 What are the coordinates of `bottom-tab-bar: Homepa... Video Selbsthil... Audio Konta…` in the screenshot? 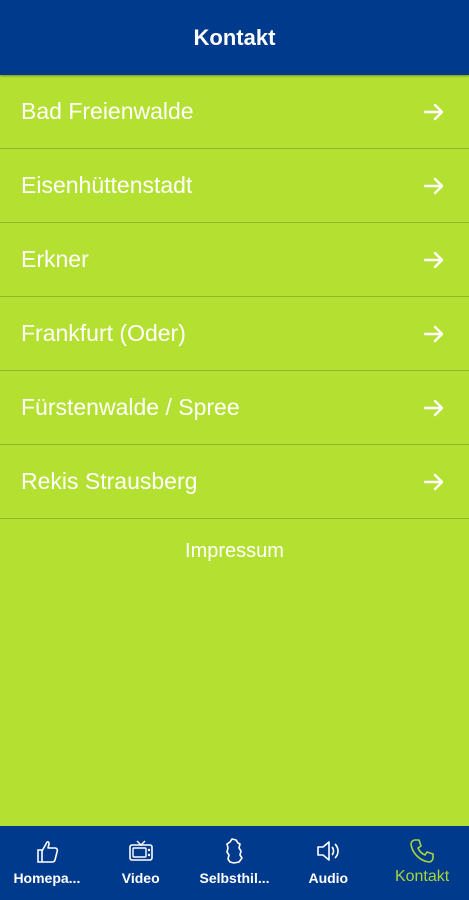 It's located at (234, 863).